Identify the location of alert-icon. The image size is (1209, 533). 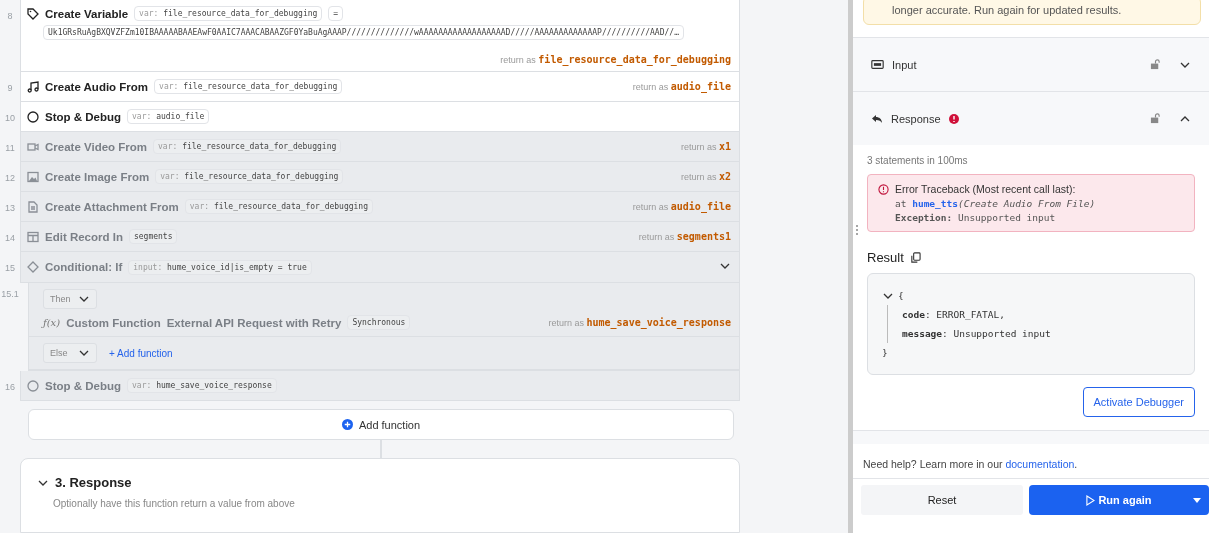
(883, 189).